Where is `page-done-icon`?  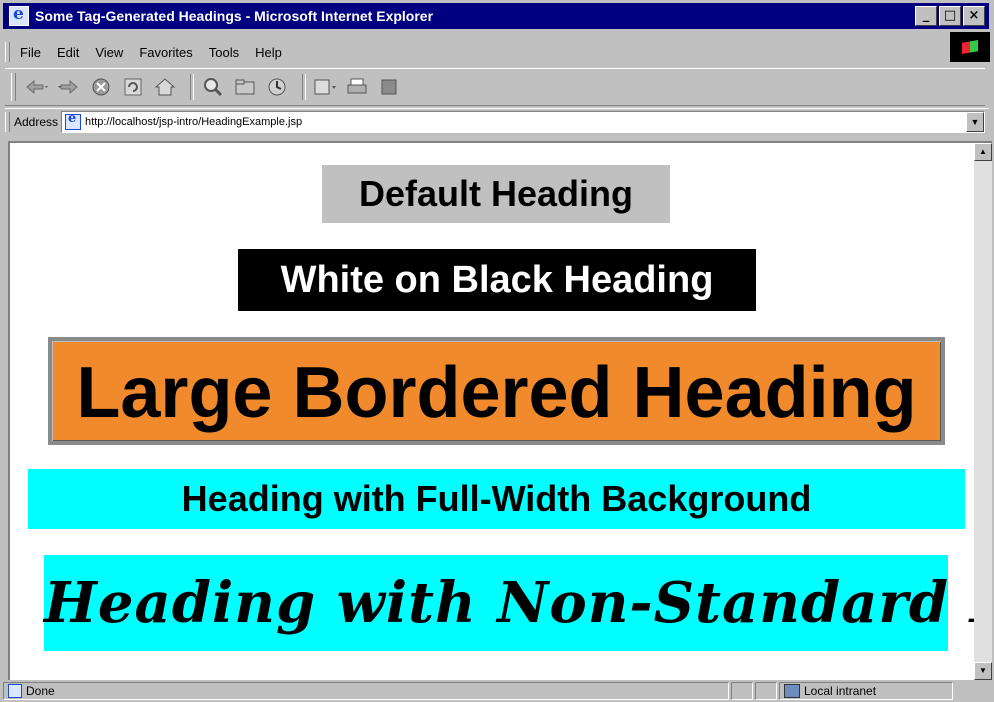
page-done-icon is located at coordinates (15, 691).